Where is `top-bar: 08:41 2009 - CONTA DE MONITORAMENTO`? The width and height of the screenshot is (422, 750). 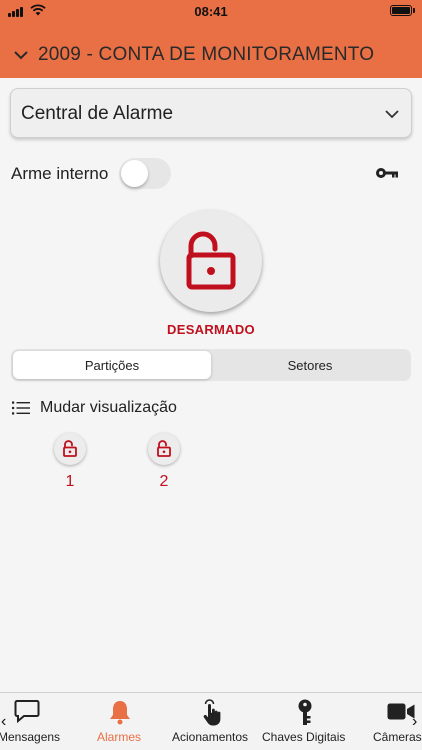
top-bar: 08:41 2009 - CONTA DE MONITORAMENTO is located at coordinates (211, 39).